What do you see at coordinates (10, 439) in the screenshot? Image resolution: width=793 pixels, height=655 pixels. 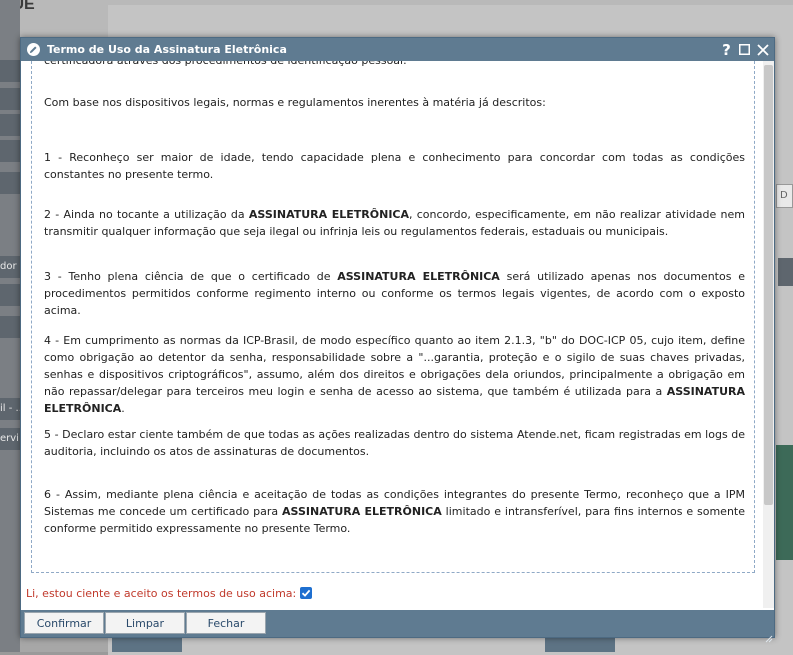 I see `background-sidebar-tab: ervi..` at bounding box center [10, 439].